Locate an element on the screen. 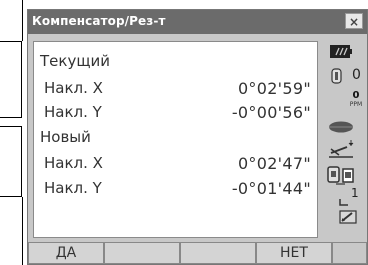 Image resolution: width=368 pixels, height=265 pixels. face-icon is located at coordinates (344, 200).